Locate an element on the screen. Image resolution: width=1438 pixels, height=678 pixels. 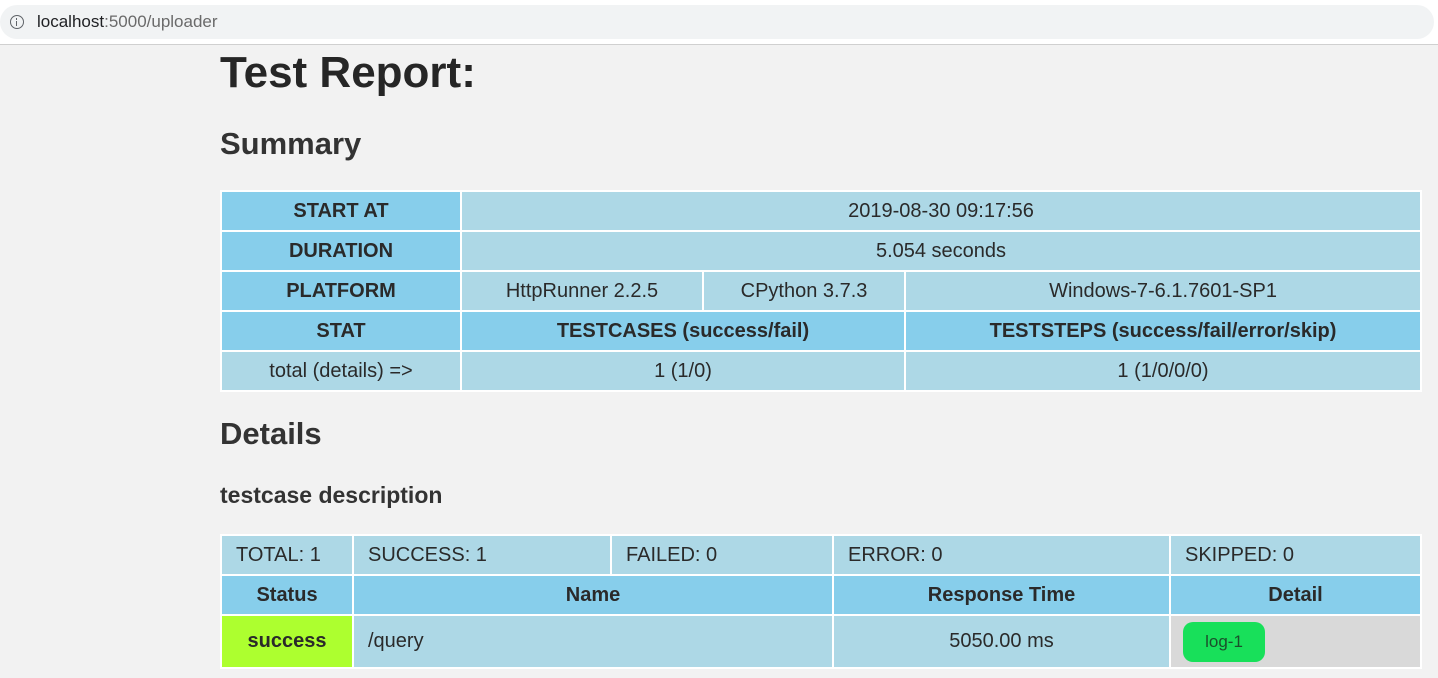
url-field: localhost:5000/uploader is located at coordinates (717, 22).